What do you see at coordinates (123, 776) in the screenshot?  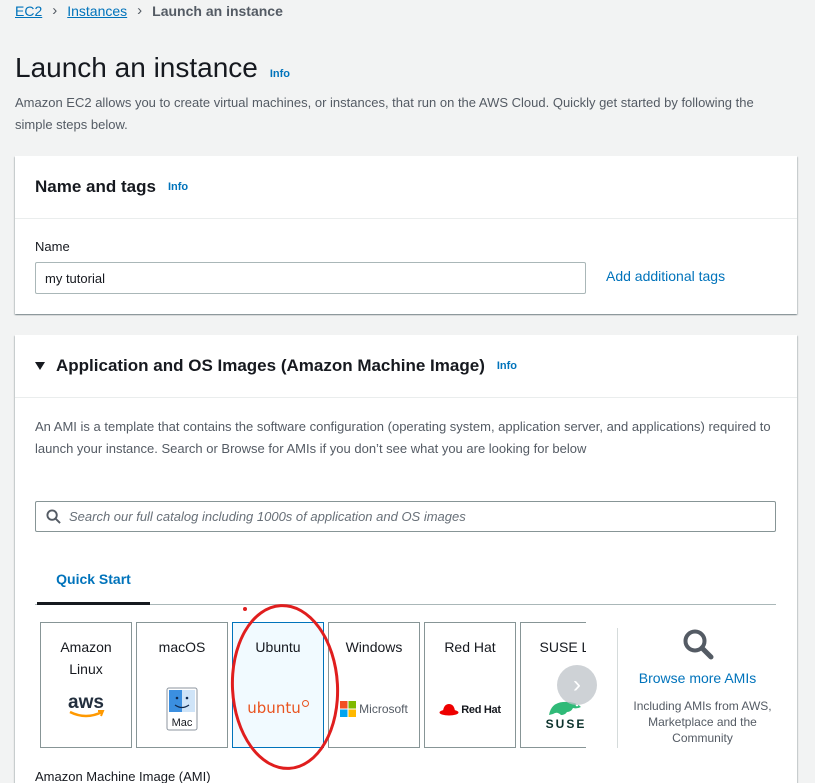 I see `ami-field-label: Amazon Machine Image (AMI)` at bounding box center [123, 776].